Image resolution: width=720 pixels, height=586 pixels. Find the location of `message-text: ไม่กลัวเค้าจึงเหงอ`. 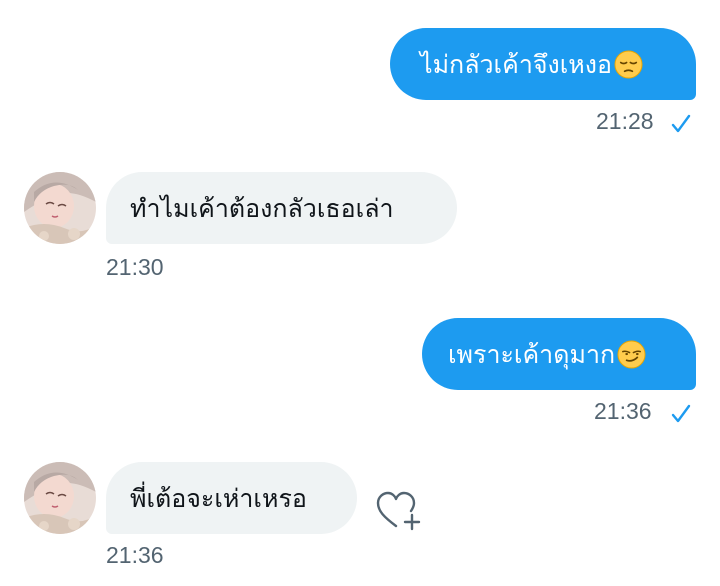

message-text: ไม่กลัวเค้าจึงเหงอ is located at coordinates (516, 64).